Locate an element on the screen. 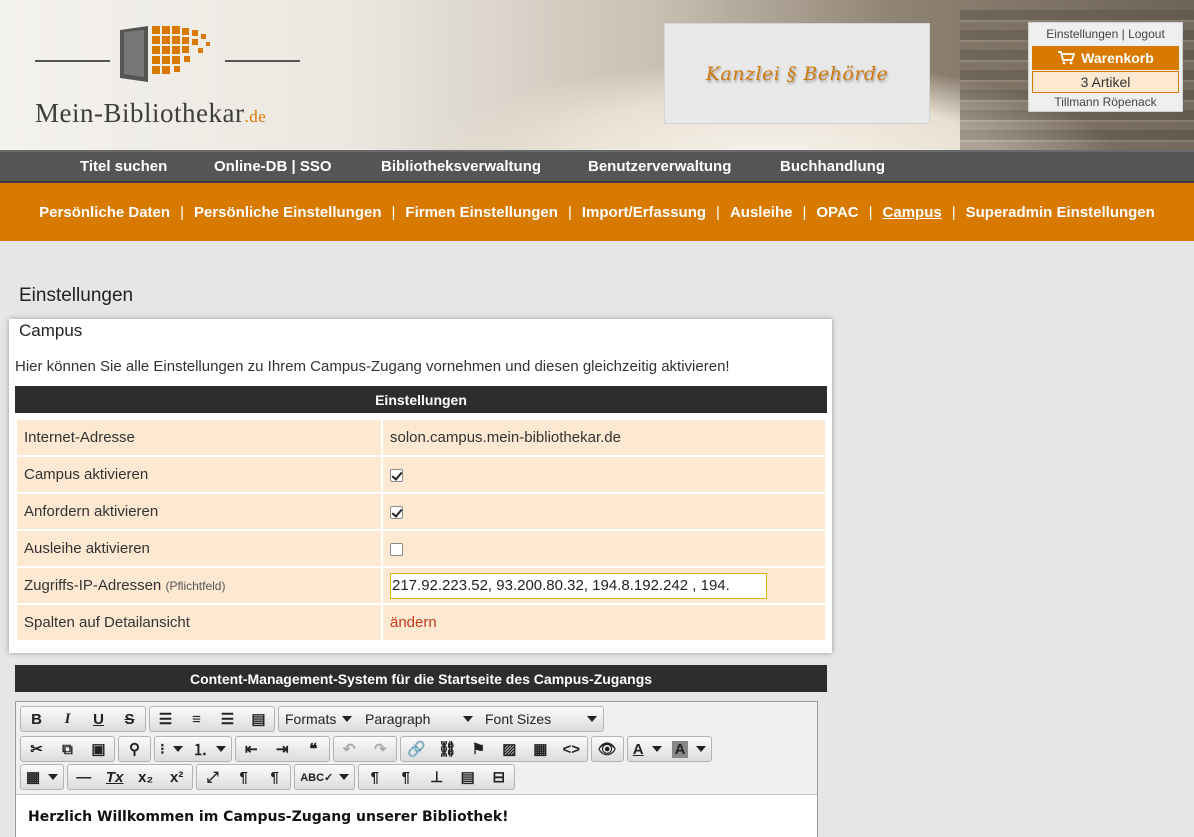 This screenshot has width=1194, height=837. fullscreen-icon: ⤢ is located at coordinates (212, 777).